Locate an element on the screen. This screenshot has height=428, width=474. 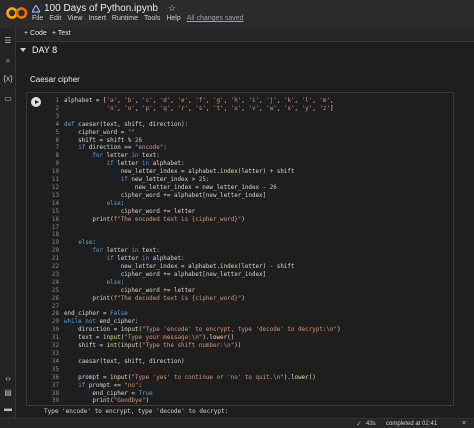
line-number: 6 is located at coordinates (57, 140).